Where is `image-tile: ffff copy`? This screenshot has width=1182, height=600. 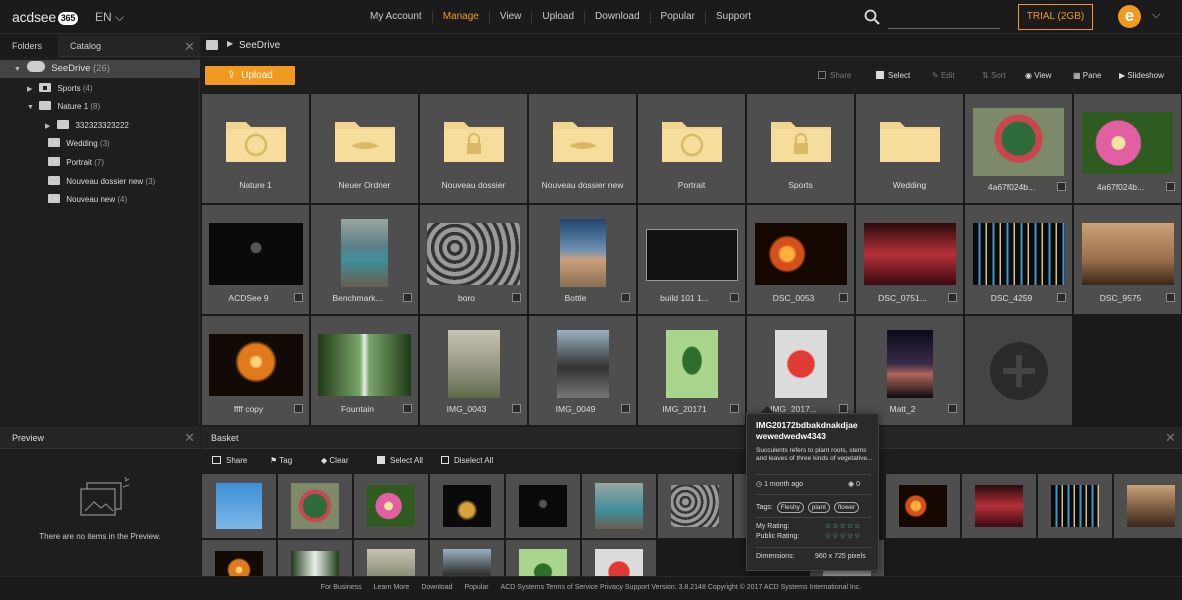 image-tile: ffff copy is located at coordinates (255, 370).